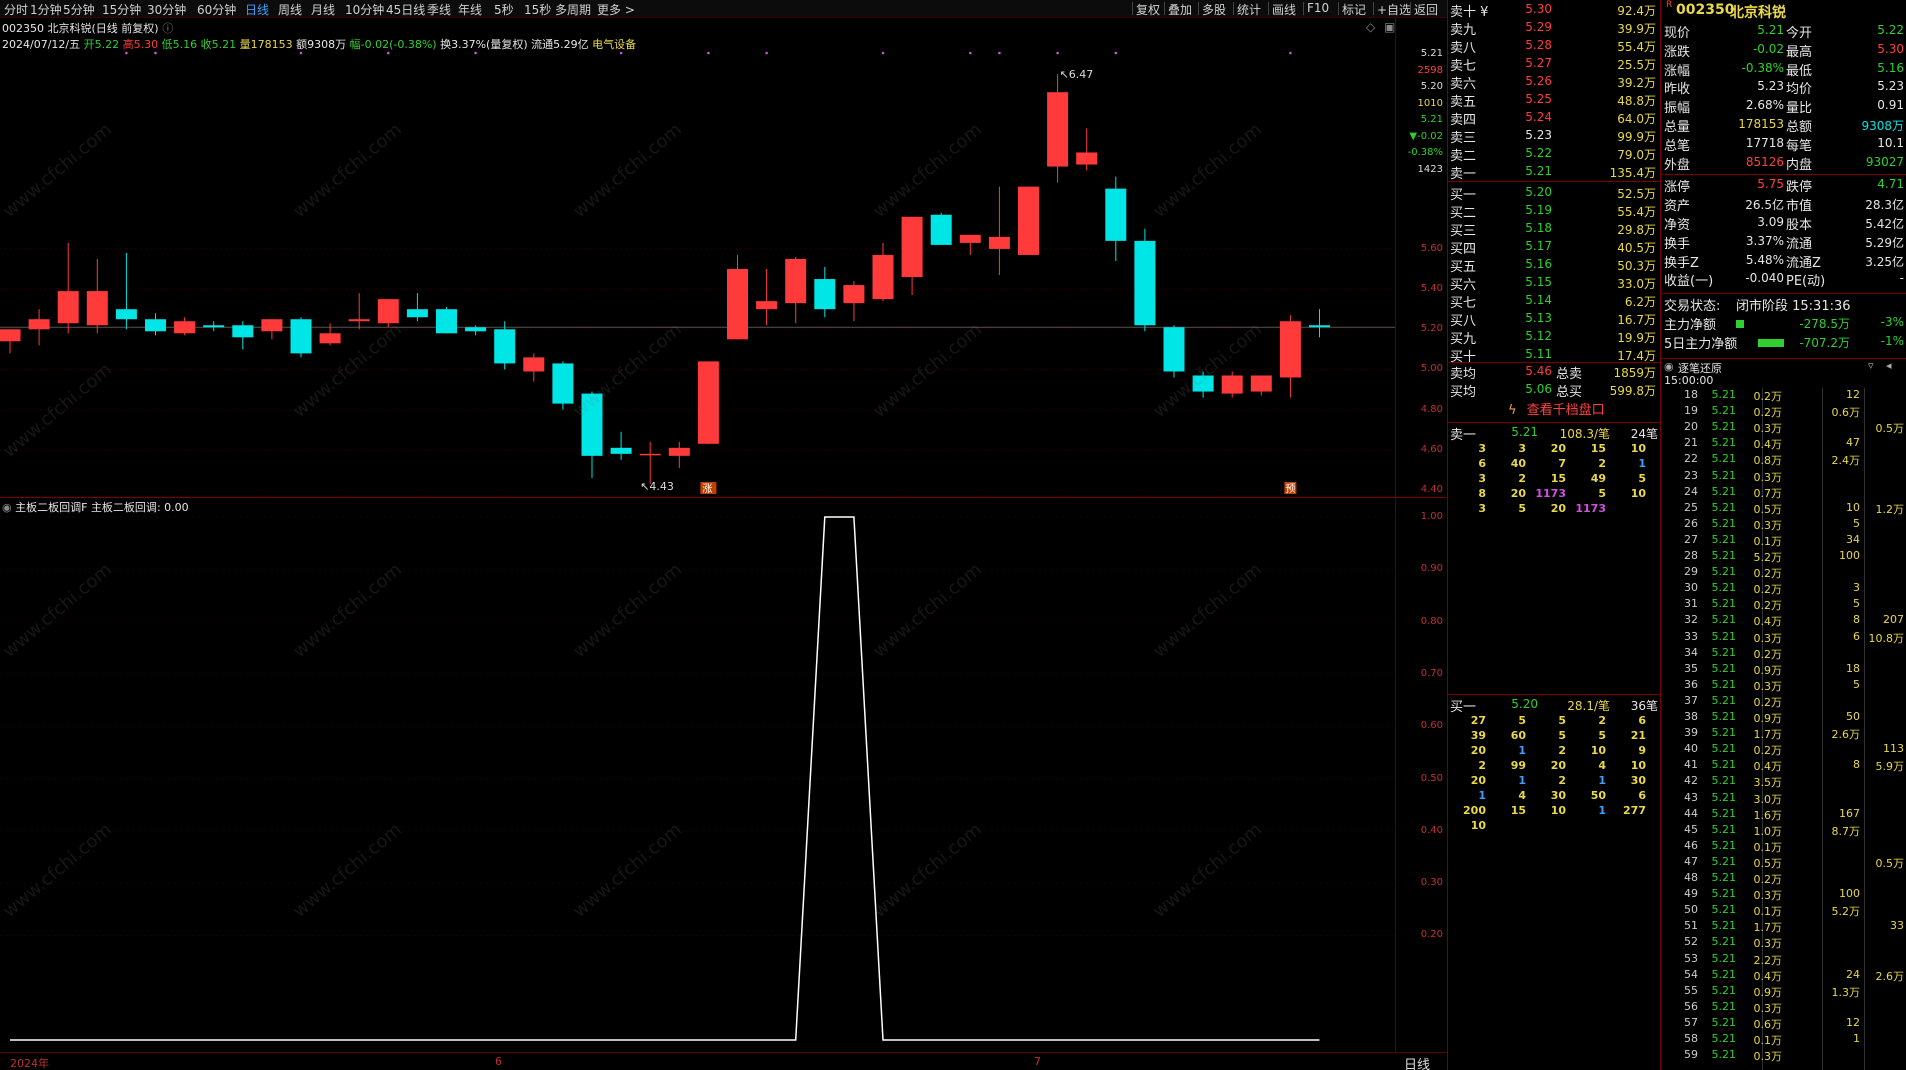 The image size is (1906, 1070). I want to click on tab-2: 5分钟, so click(79, 9).